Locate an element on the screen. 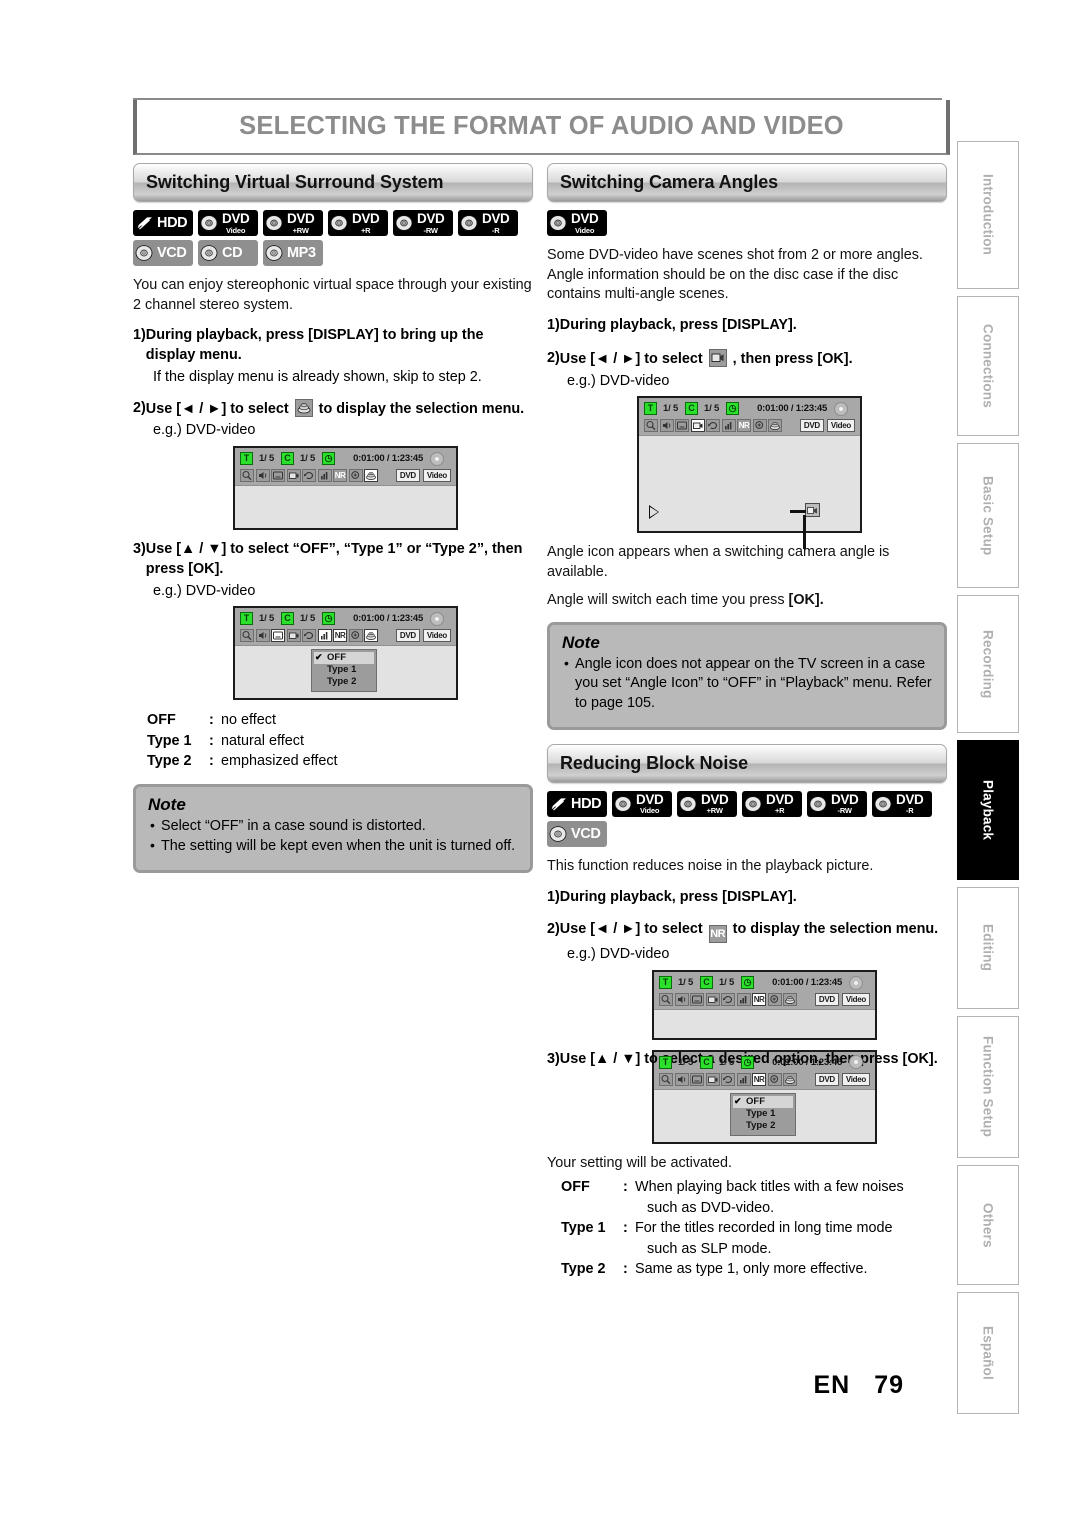  media-badge-sublabel: Video is located at coordinates (585, 230).